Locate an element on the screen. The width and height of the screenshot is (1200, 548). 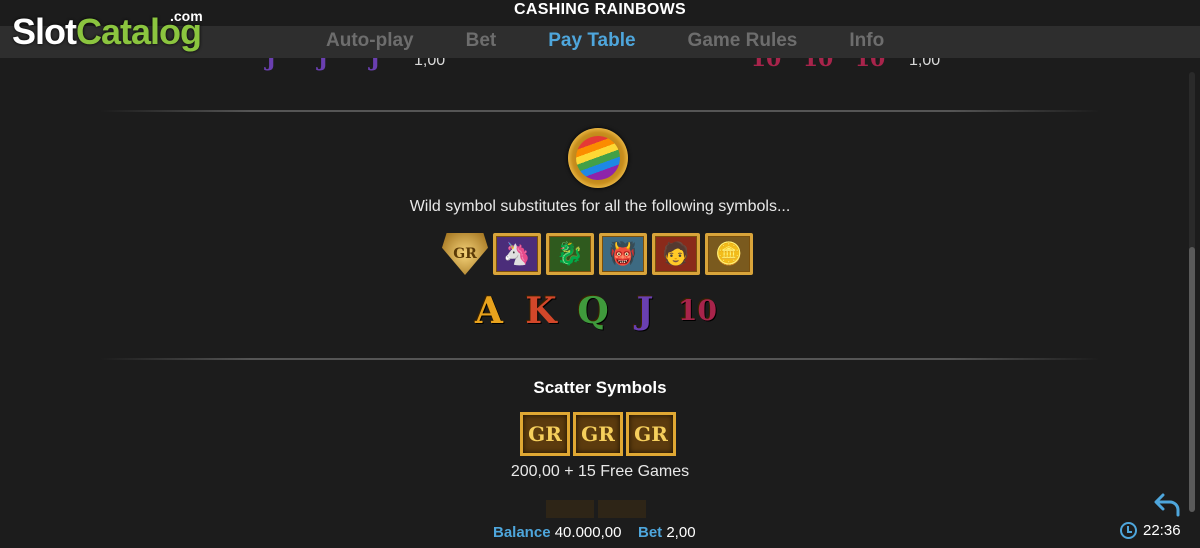
rainbow-wild-icon is located at coordinates (598, 158).